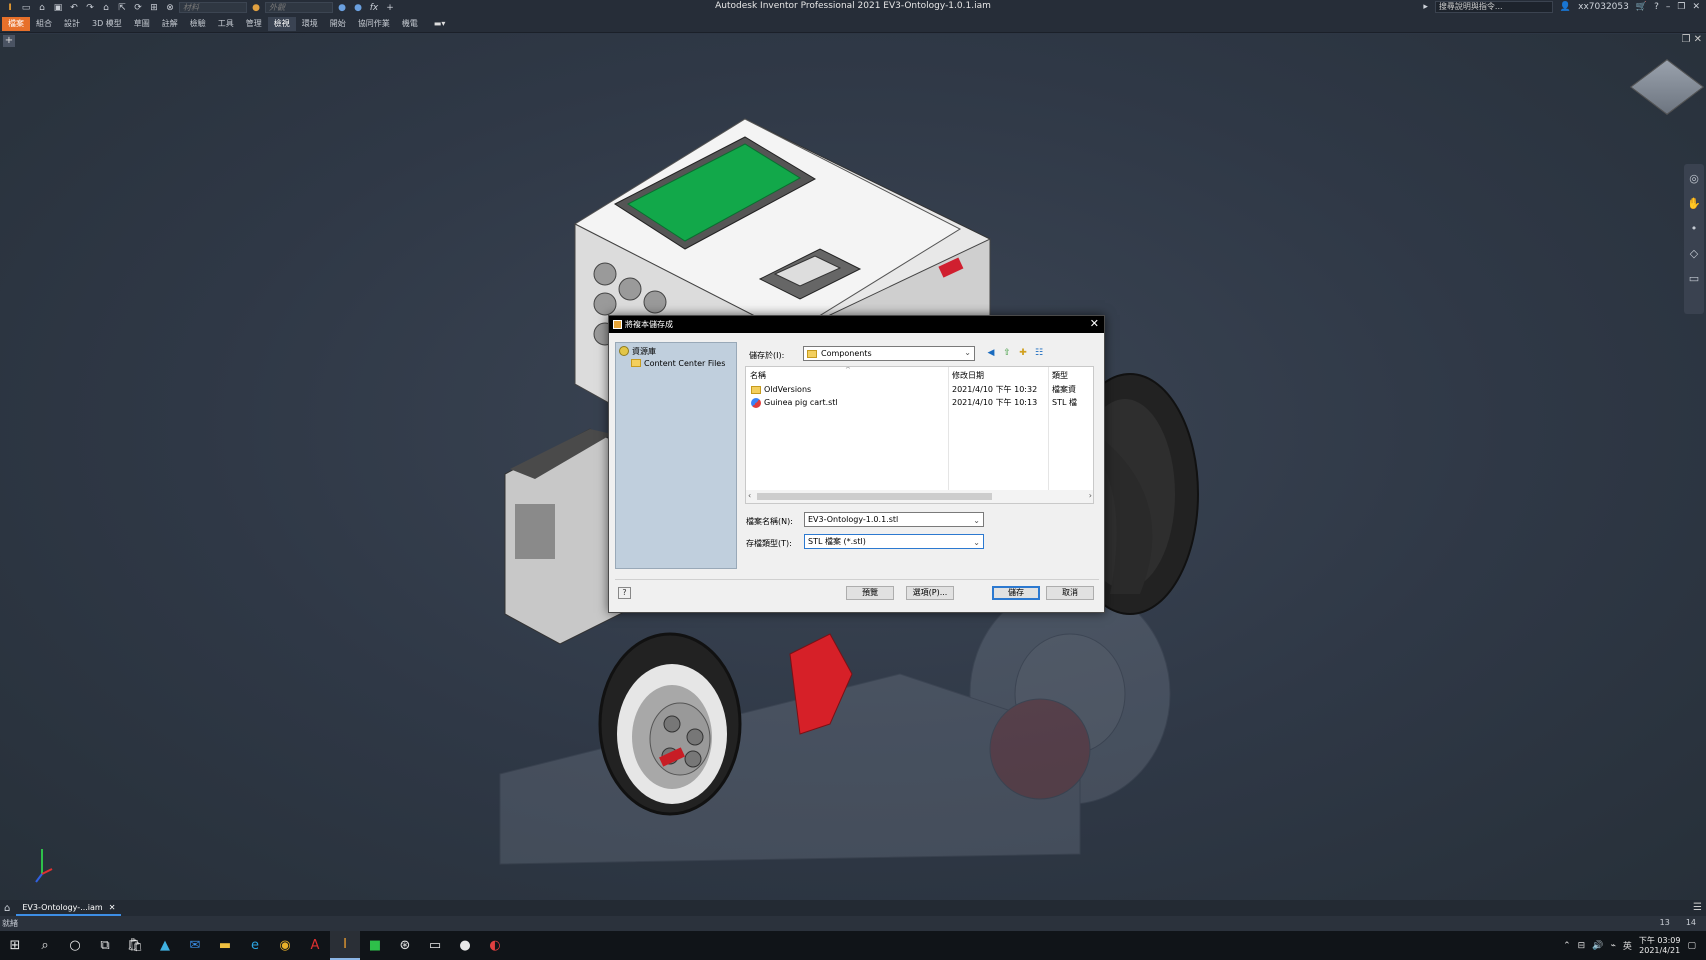 The height and width of the screenshot is (960, 1706). I want to click on appearance-dropdown: 外觀, so click(299, 7).